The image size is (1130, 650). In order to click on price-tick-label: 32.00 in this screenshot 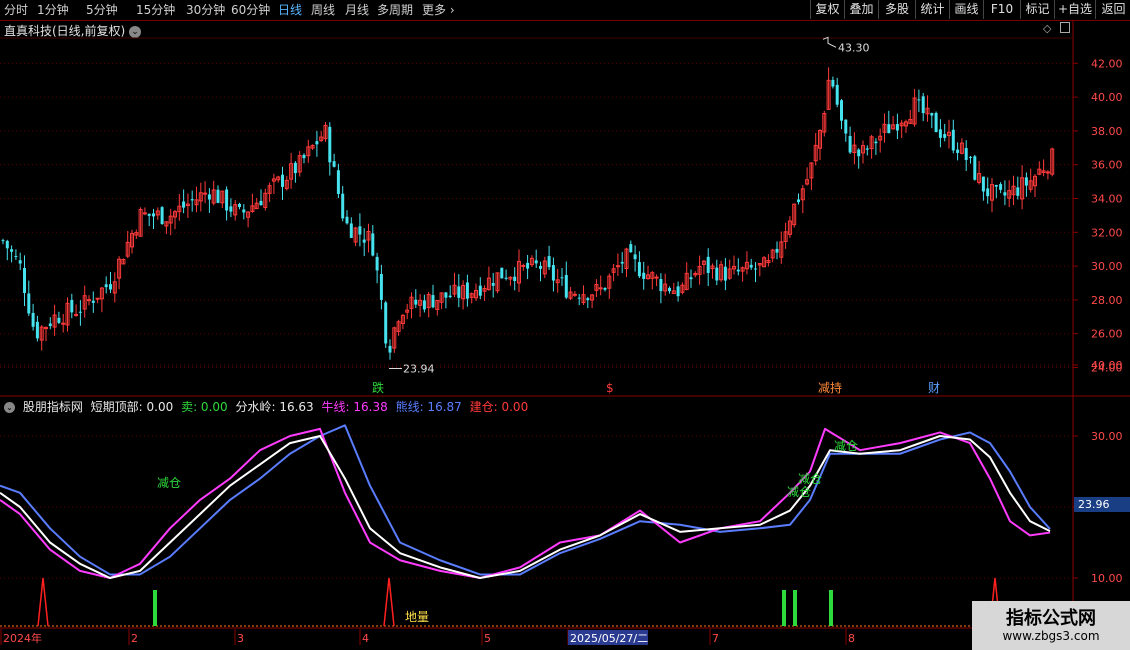, I will do `click(1107, 232)`.